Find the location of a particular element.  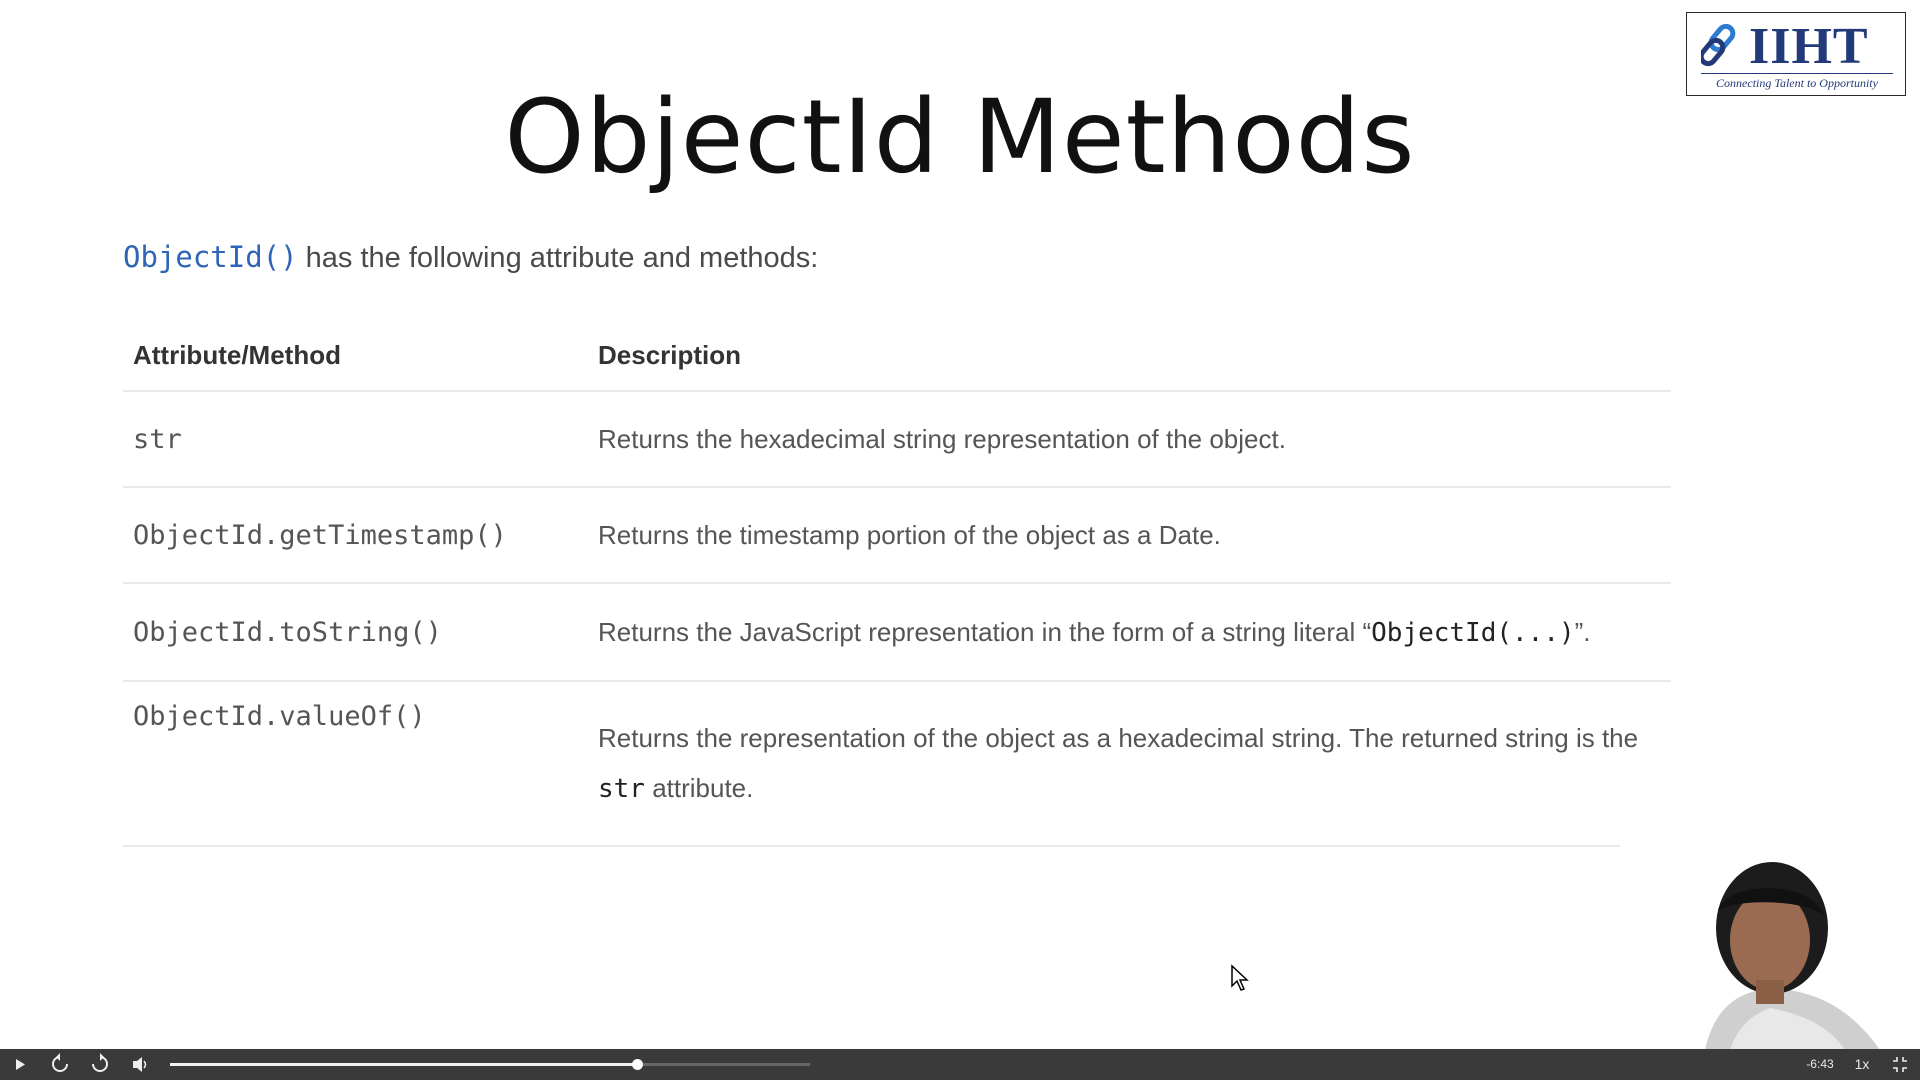

desc-code: ObjectId(...) is located at coordinates (1473, 632).